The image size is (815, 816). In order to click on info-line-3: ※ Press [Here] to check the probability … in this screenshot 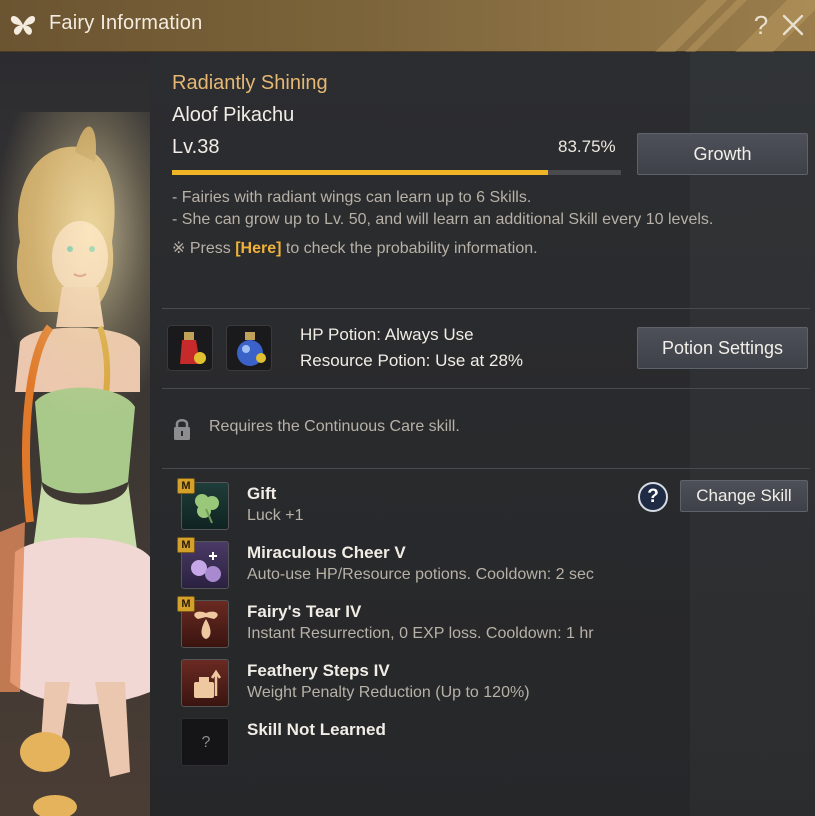, I will do `click(355, 248)`.